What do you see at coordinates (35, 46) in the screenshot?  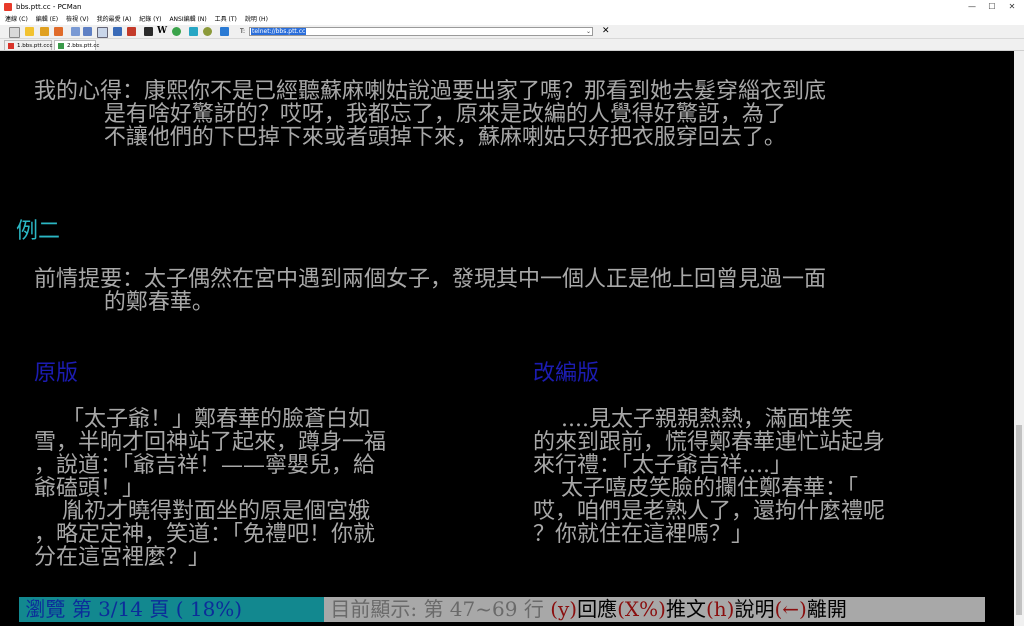 I see `tab-label: 1.bbs.ptt.ccc` at bounding box center [35, 46].